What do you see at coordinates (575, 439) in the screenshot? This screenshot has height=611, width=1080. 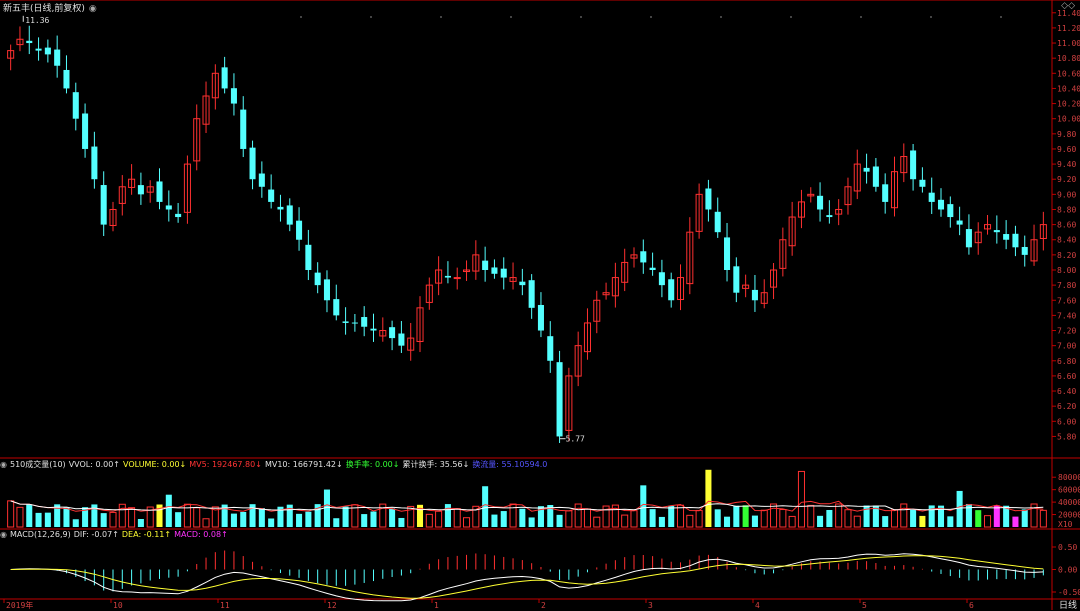 I see `low-price-label: 5.77` at bounding box center [575, 439].